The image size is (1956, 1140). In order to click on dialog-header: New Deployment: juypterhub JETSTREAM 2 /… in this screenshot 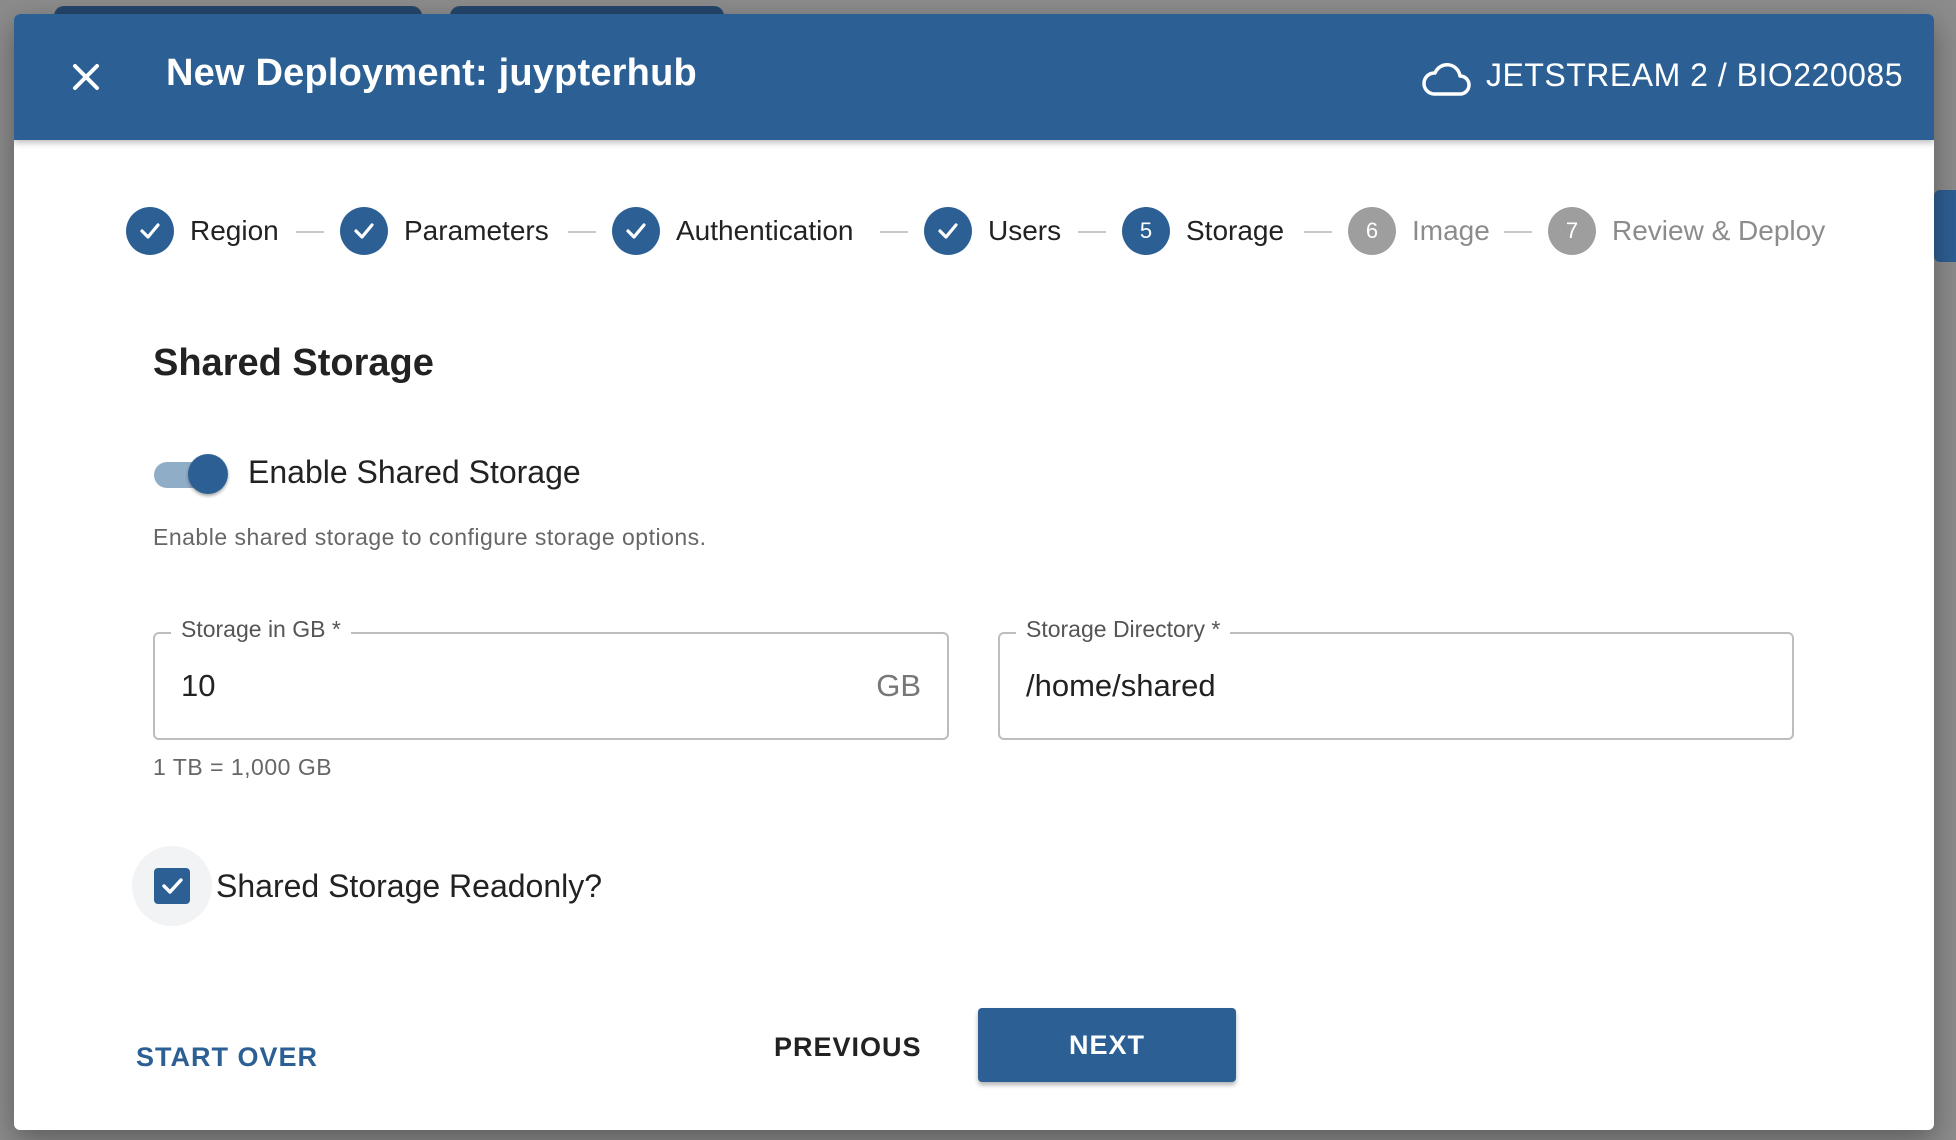, I will do `click(974, 77)`.